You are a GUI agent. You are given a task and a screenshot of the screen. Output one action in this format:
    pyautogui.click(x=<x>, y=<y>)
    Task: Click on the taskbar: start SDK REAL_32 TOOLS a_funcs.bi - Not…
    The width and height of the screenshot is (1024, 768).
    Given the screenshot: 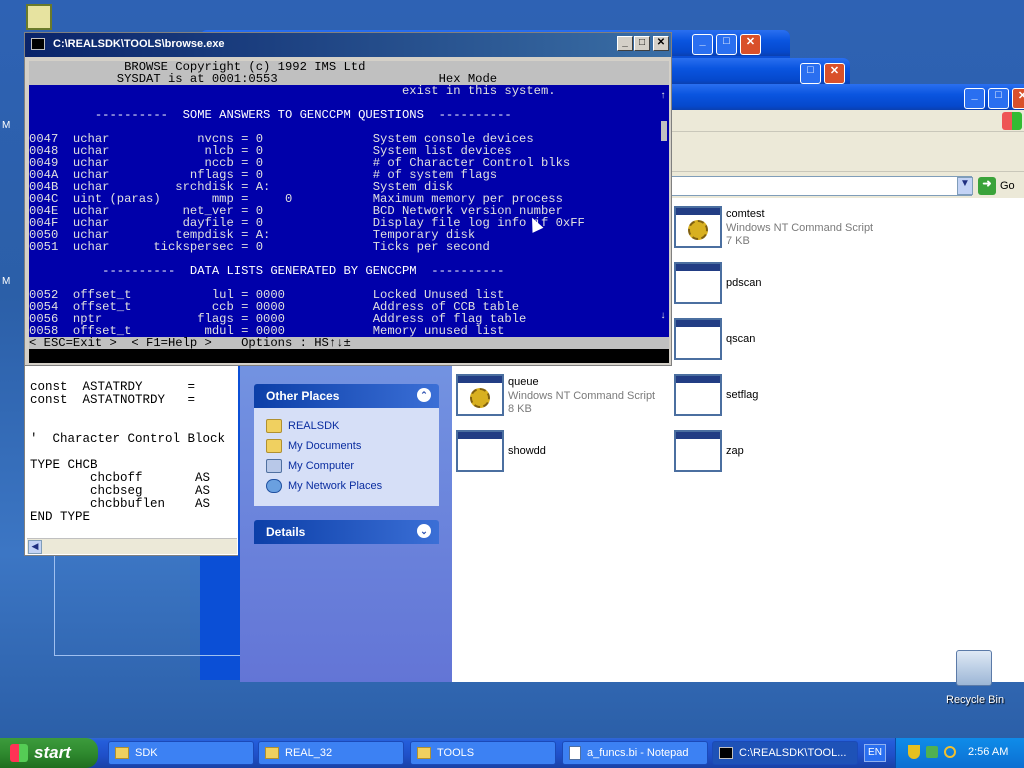 What is the action you would take?
    pyautogui.click(x=512, y=753)
    